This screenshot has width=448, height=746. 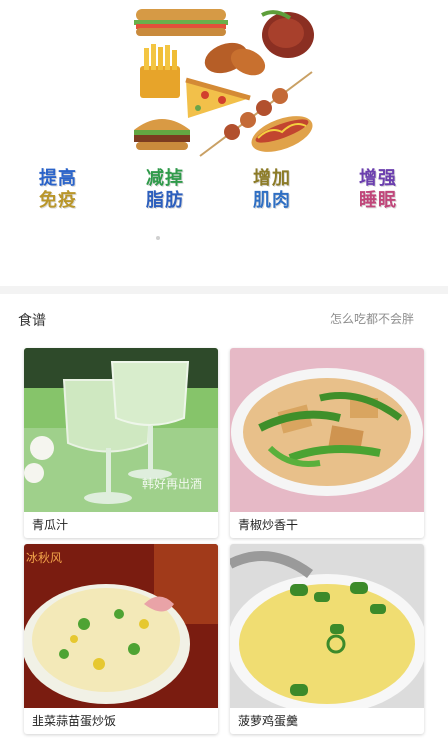 What do you see at coordinates (50, 525) in the screenshot?
I see `recipe-name: 青瓜汁` at bounding box center [50, 525].